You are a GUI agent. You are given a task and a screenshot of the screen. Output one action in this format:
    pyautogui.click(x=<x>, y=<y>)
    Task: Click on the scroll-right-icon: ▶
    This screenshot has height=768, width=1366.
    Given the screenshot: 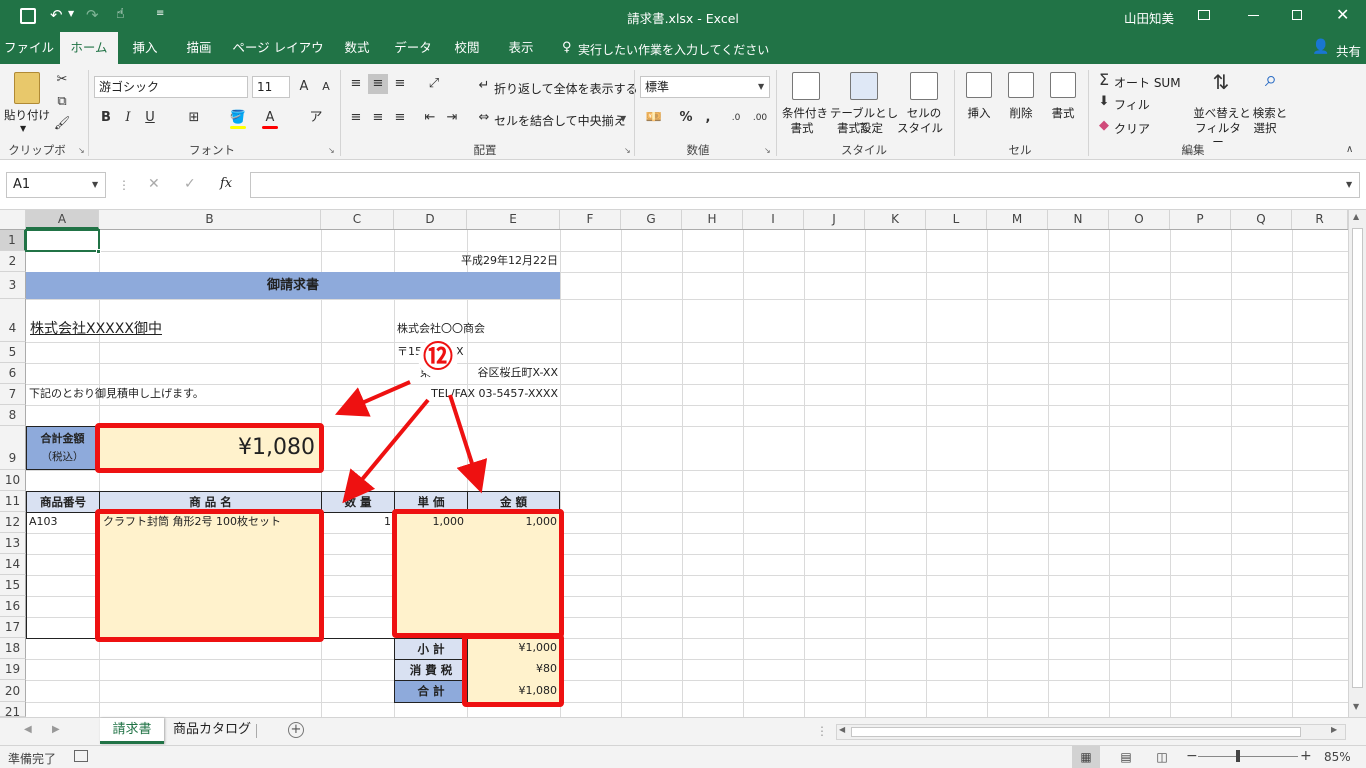 What is the action you would take?
    pyautogui.click(x=1334, y=729)
    